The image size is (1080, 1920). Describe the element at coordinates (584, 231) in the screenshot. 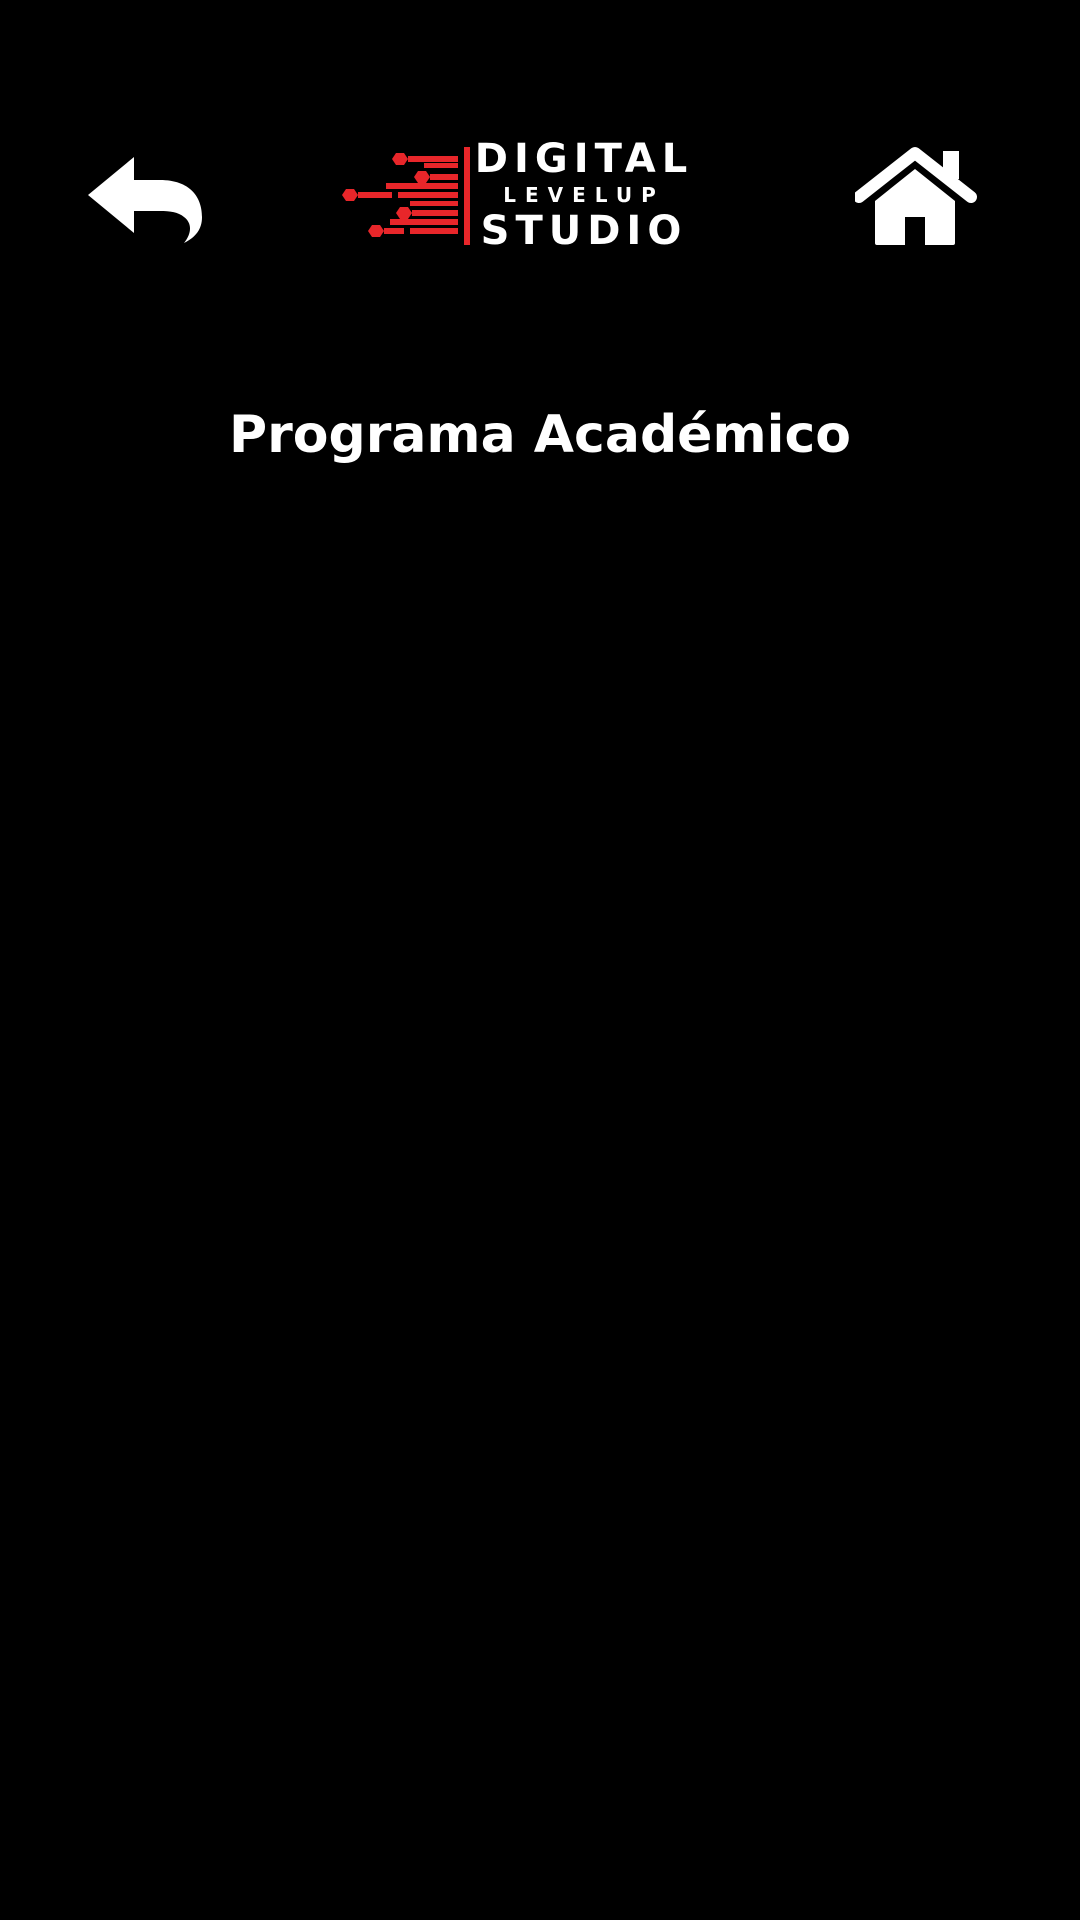

I see `logo-text-studio: STUDIO` at that location.